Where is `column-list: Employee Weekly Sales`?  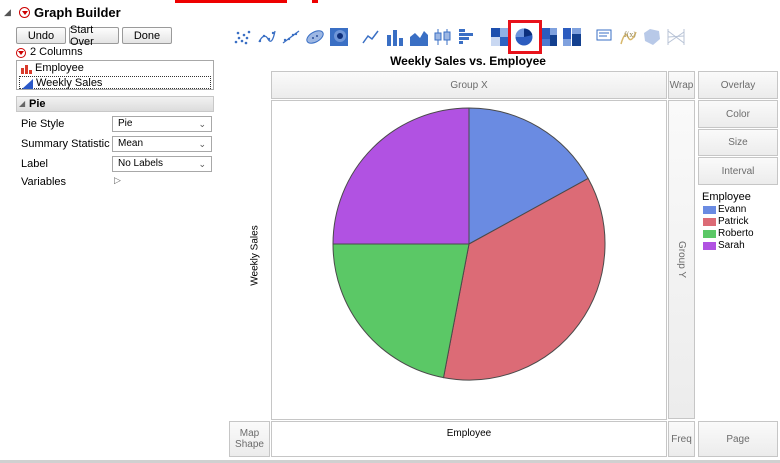 column-list: Employee Weekly Sales is located at coordinates (115, 75).